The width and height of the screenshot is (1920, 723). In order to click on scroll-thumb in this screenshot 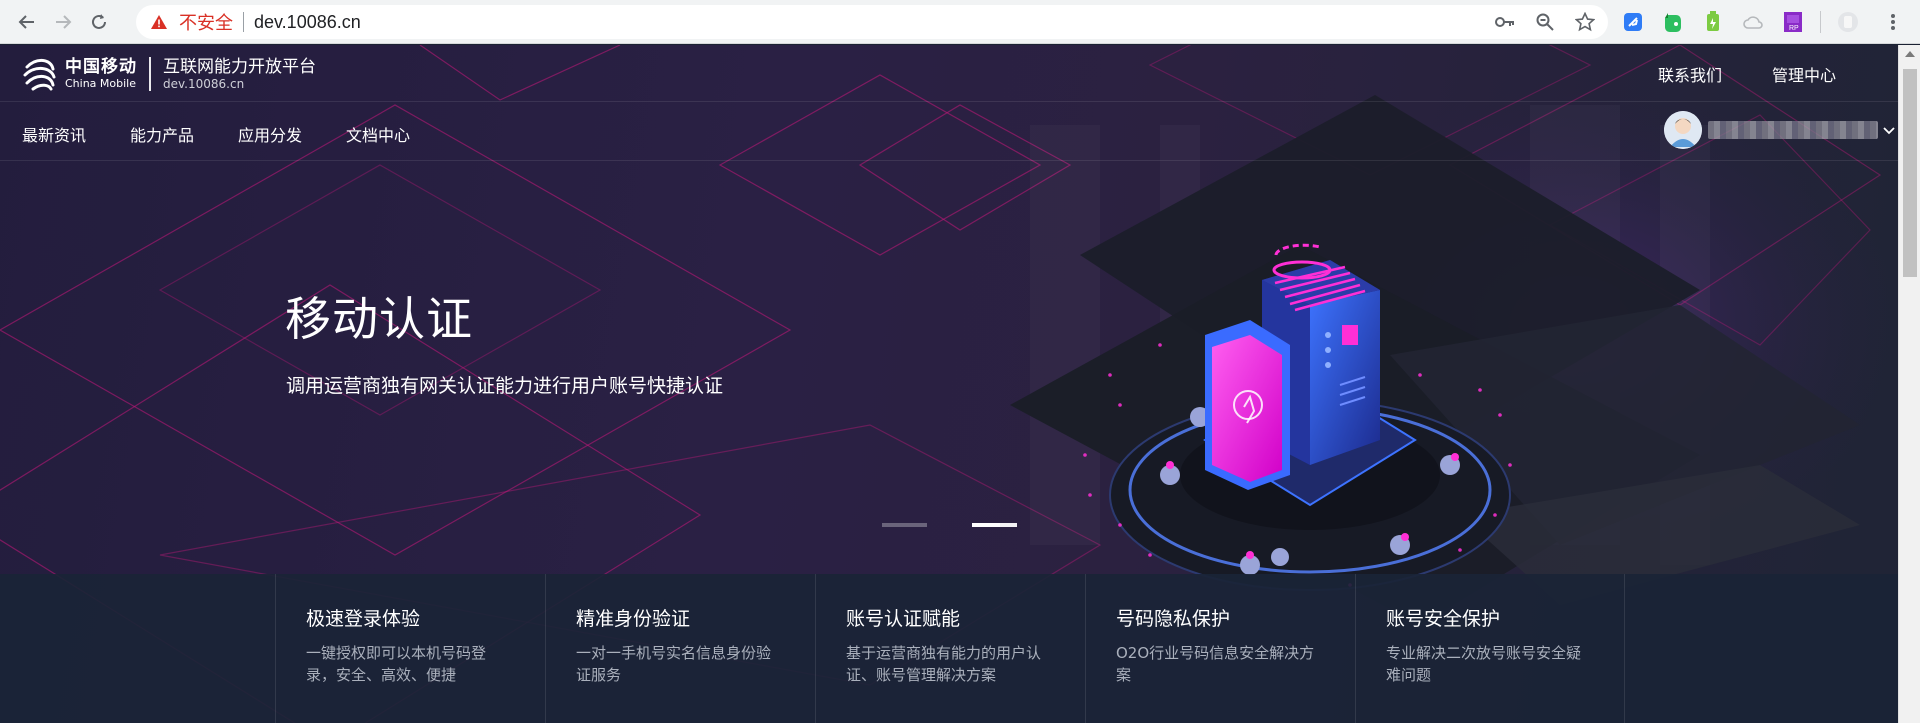, I will do `click(1910, 173)`.